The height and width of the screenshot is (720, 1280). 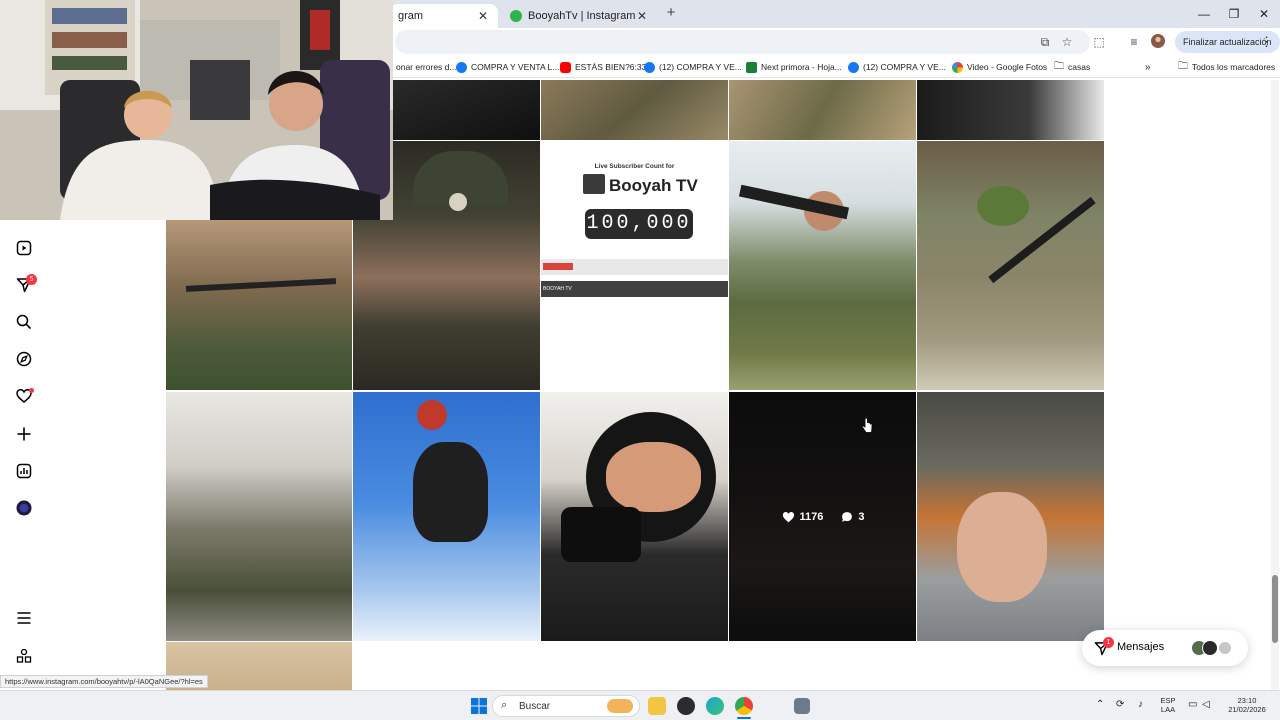 What do you see at coordinates (1225, 648) in the screenshot?
I see `avatar-placeholder-icon` at bounding box center [1225, 648].